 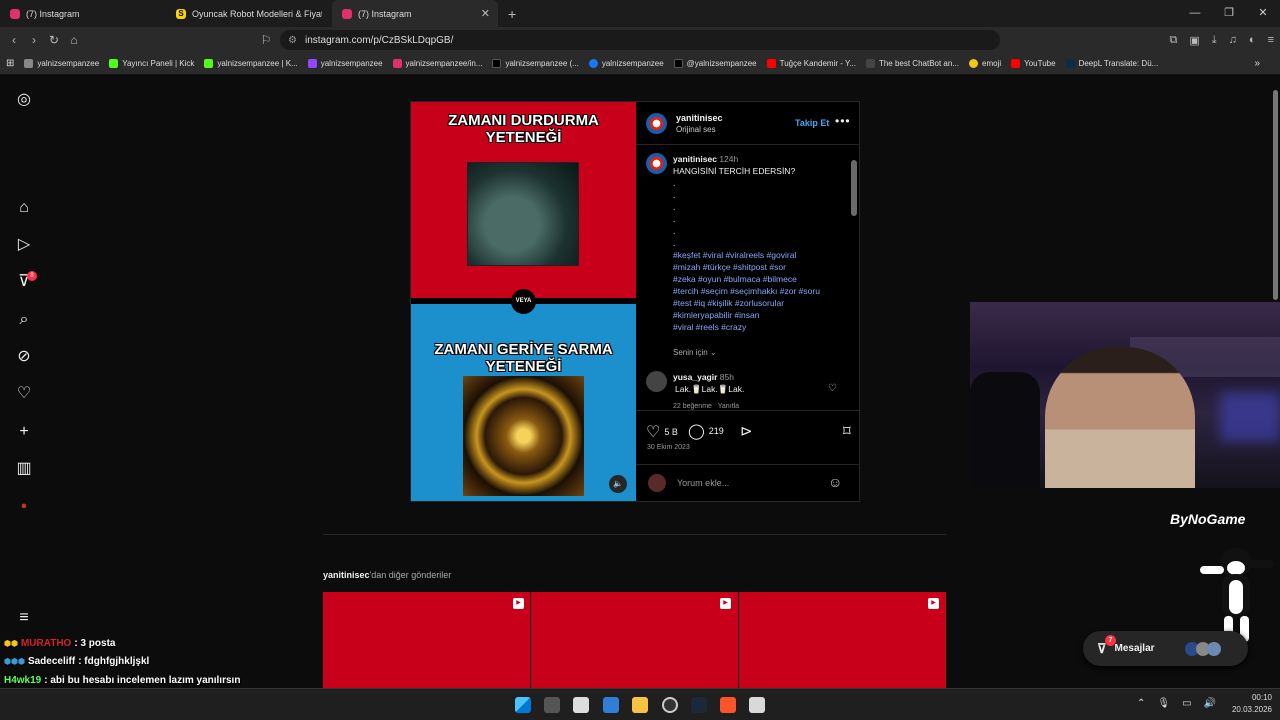 What do you see at coordinates (729, 267) in the screenshot?
I see `hashtag-line: #mizah #türkçe #shitpost #sor` at bounding box center [729, 267].